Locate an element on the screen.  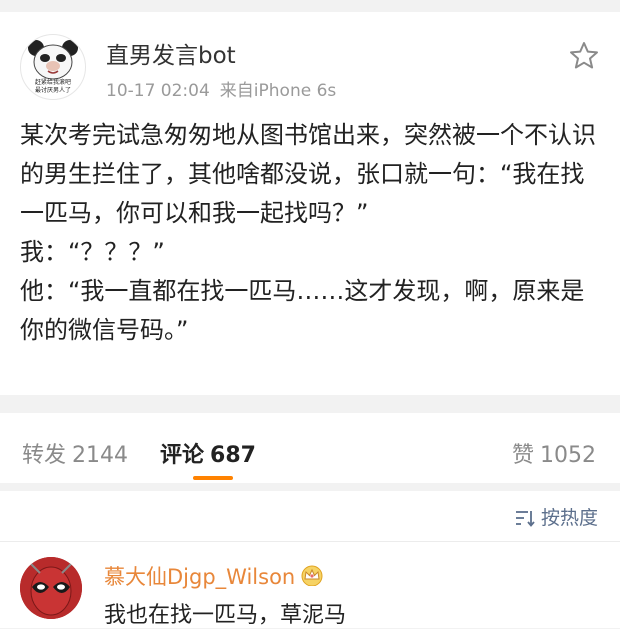
top-gap is located at coordinates (310, 6).